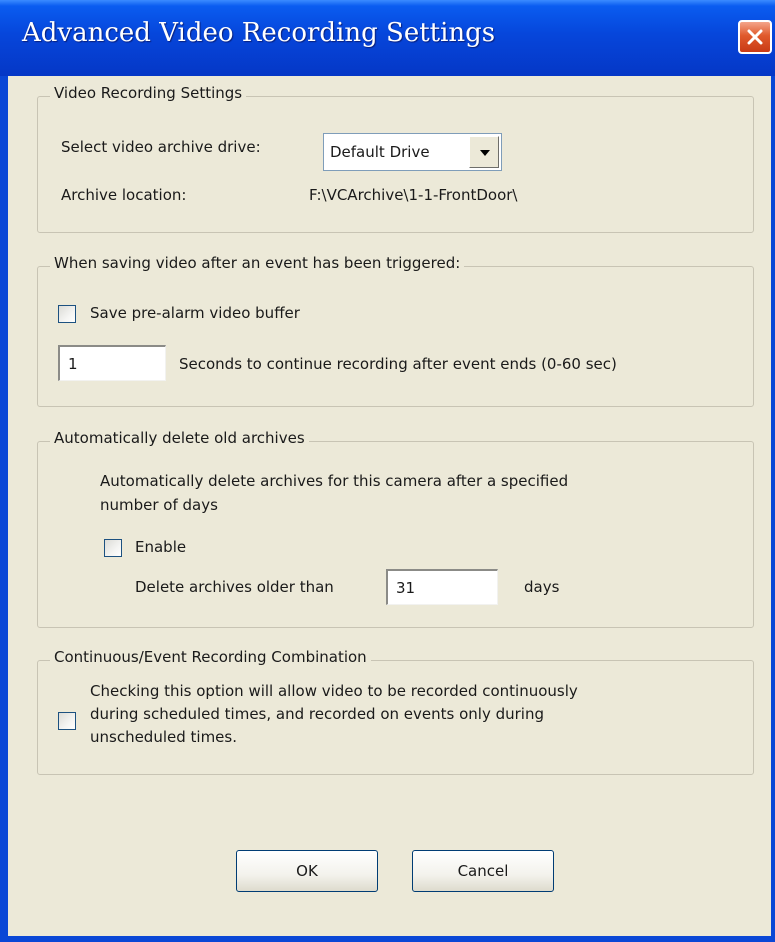 This screenshot has width=775, height=942. I want to click on drive-label: Select video archive drive:, so click(161, 147).